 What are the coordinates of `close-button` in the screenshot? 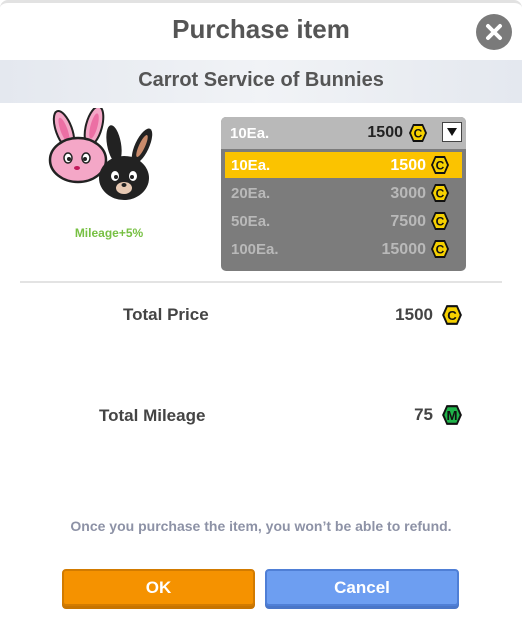 It's located at (494, 32).